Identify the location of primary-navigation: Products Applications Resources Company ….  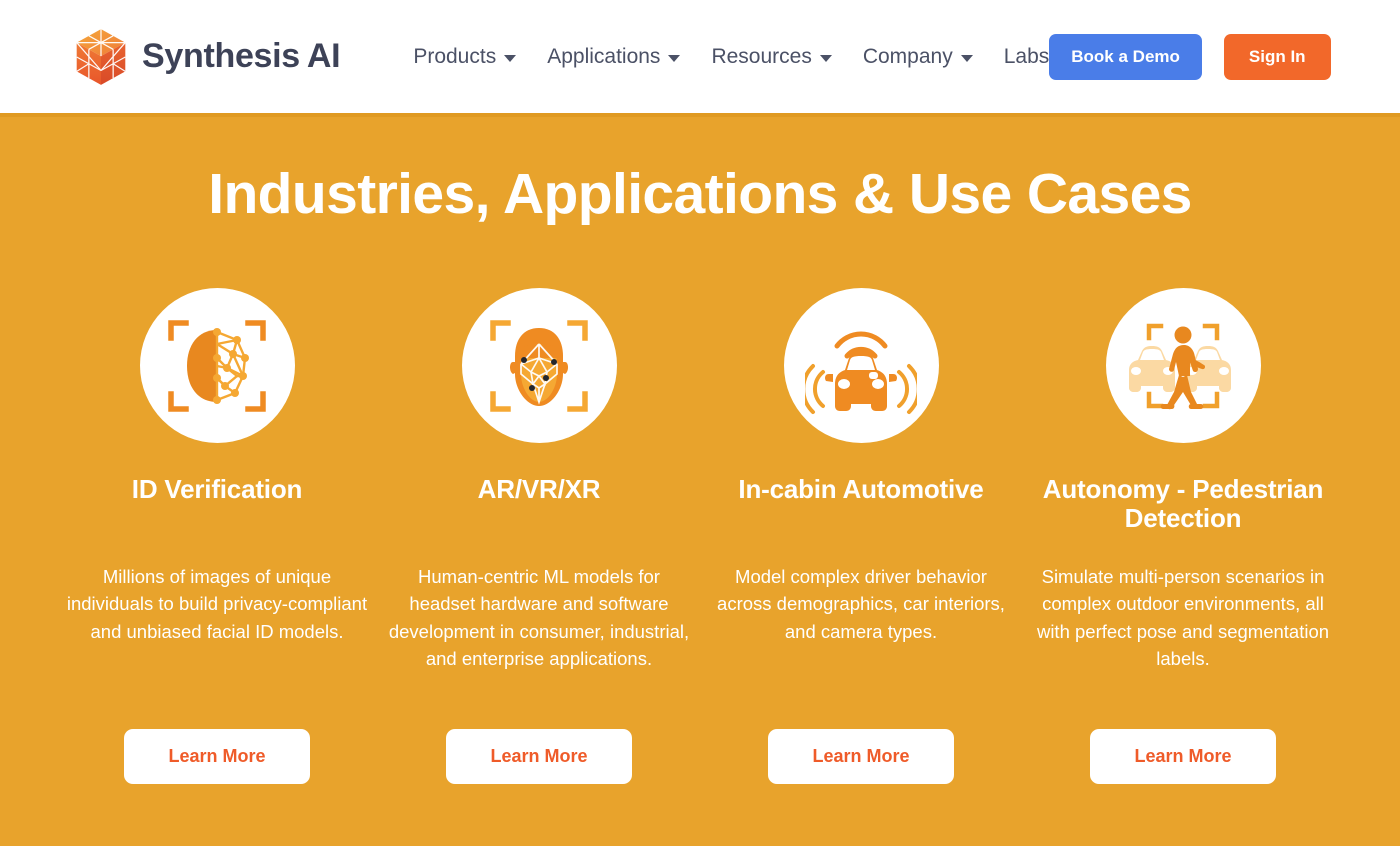
(731, 57).